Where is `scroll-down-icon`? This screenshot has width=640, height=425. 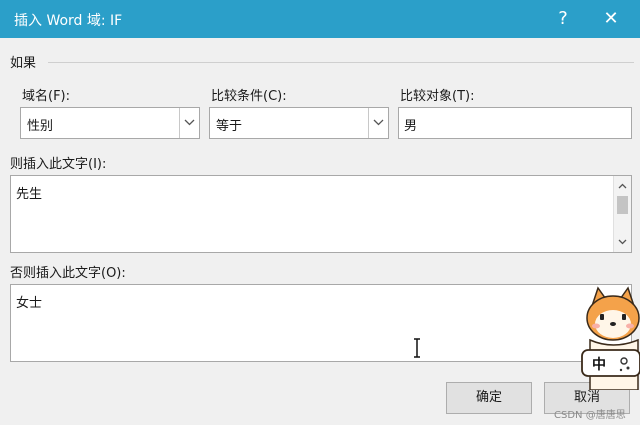
scroll-down-icon is located at coordinates (622, 242).